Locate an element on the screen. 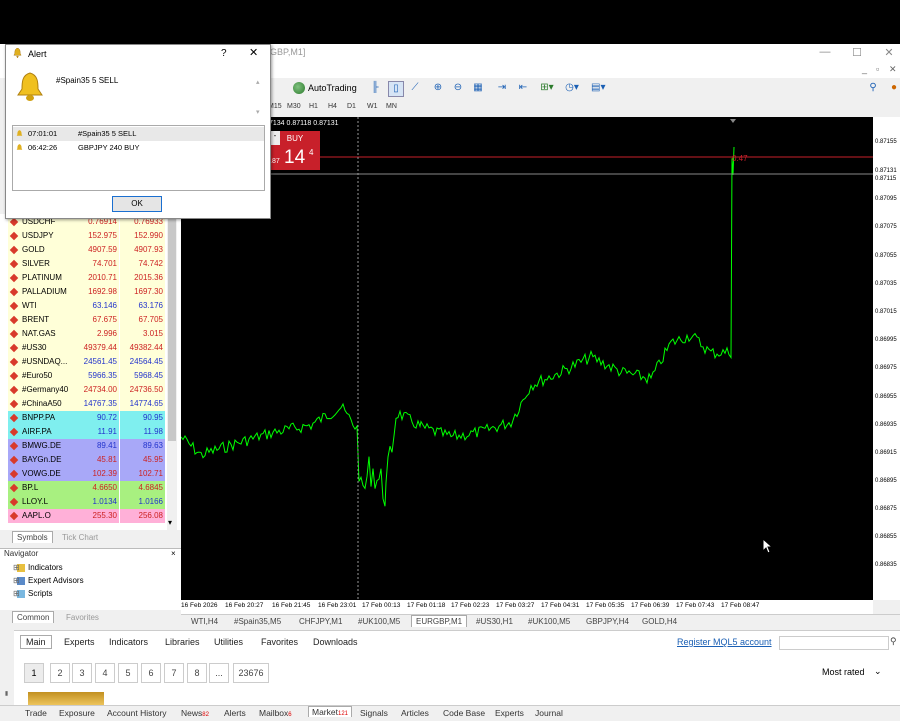  market-search-input is located at coordinates (834, 643).